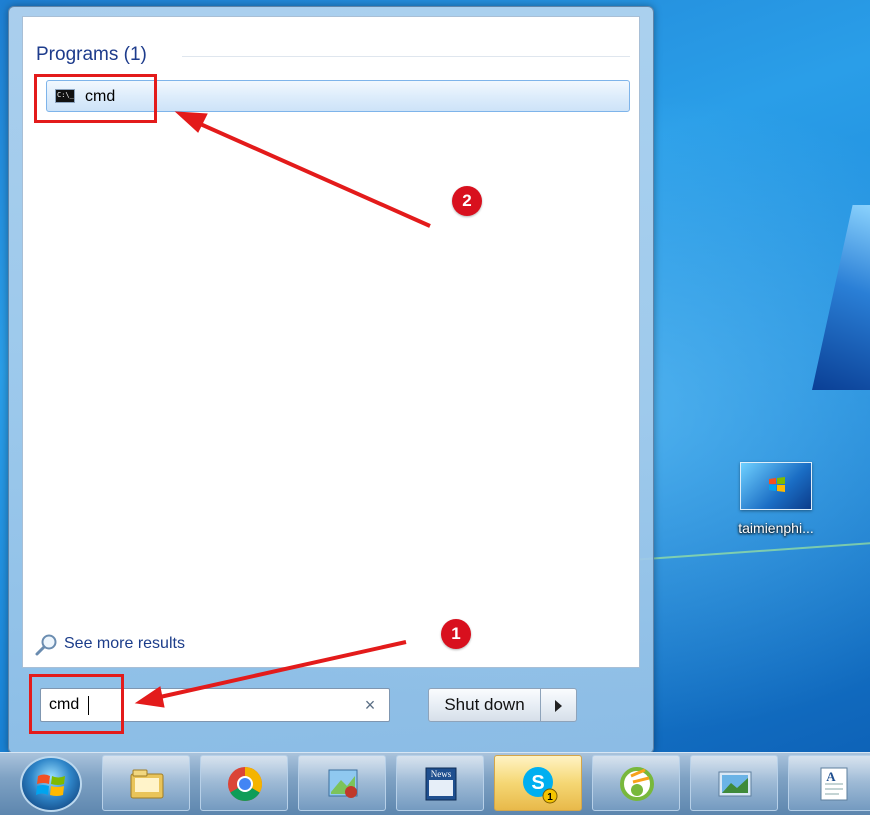  Describe the element at coordinates (456, 634) in the screenshot. I see `step-badge-1: 1` at that location.